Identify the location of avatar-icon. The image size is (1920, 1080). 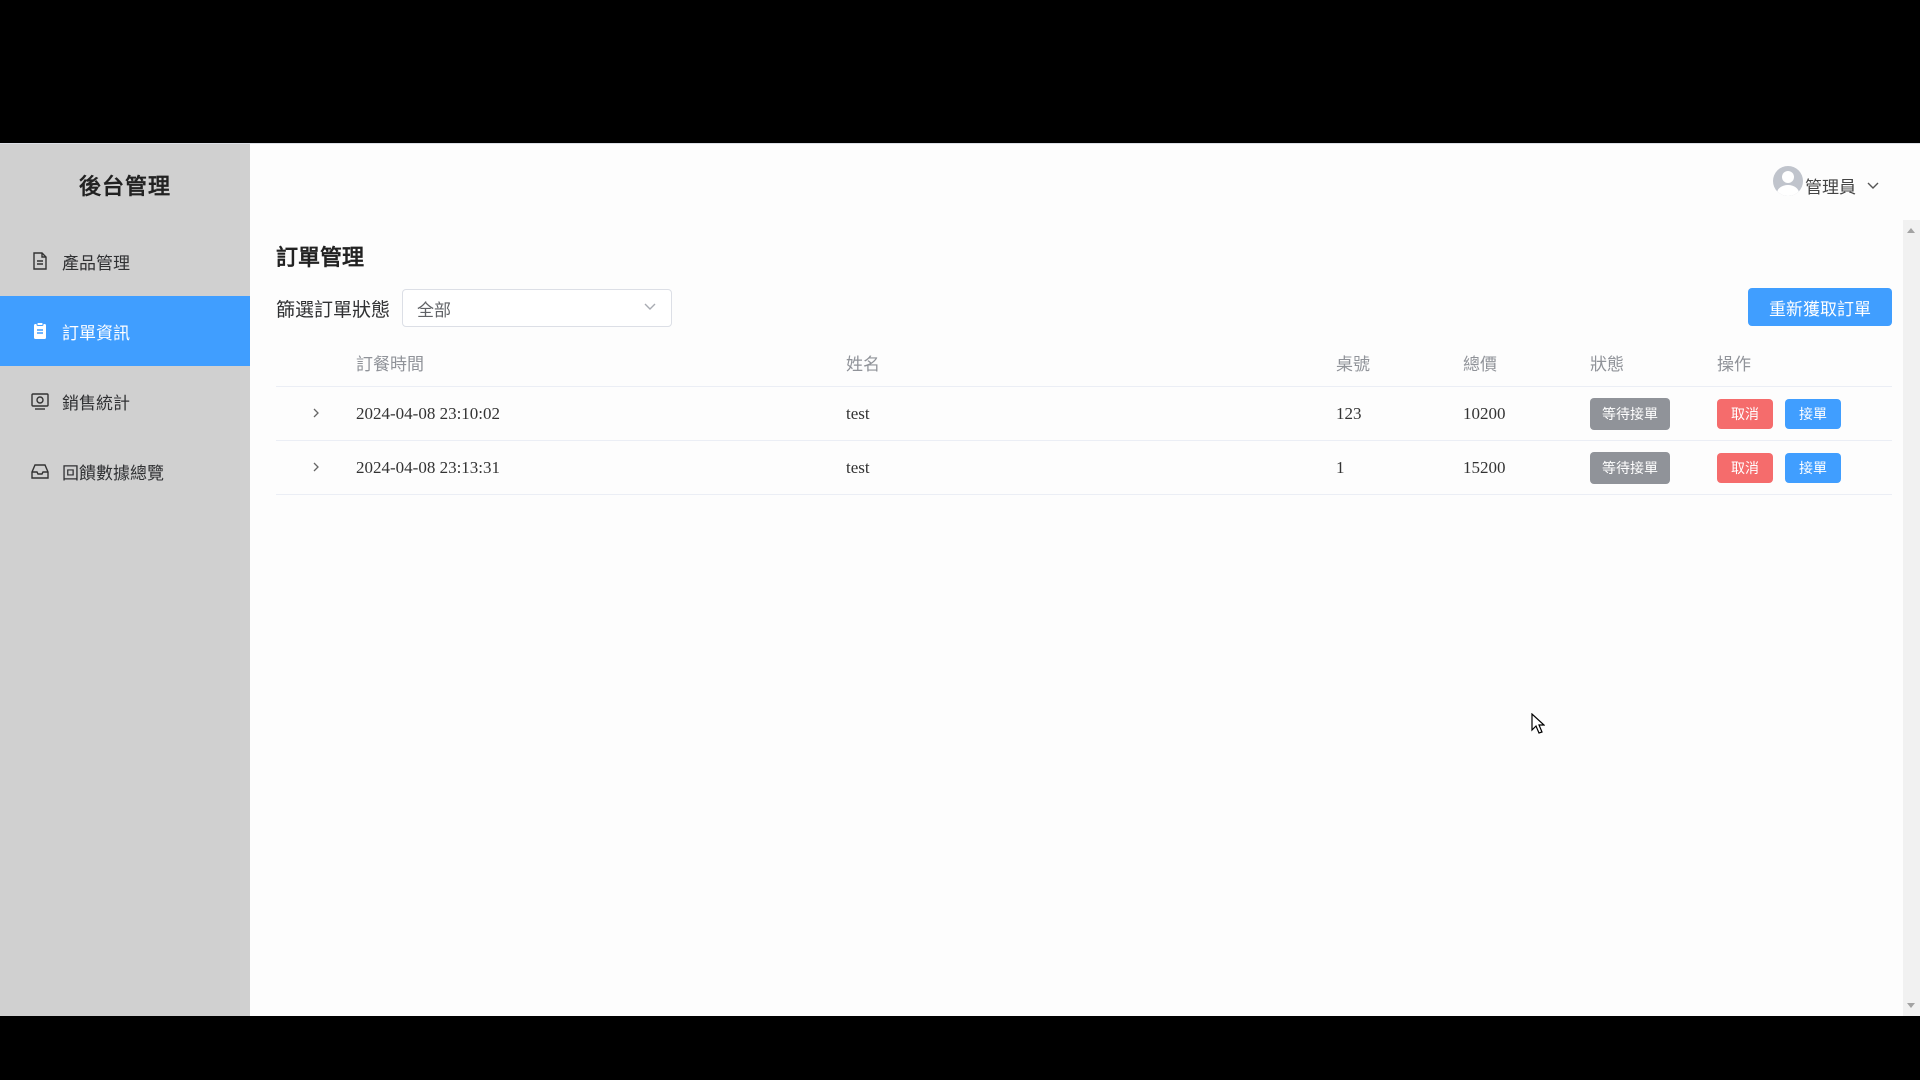
(1788, 181).